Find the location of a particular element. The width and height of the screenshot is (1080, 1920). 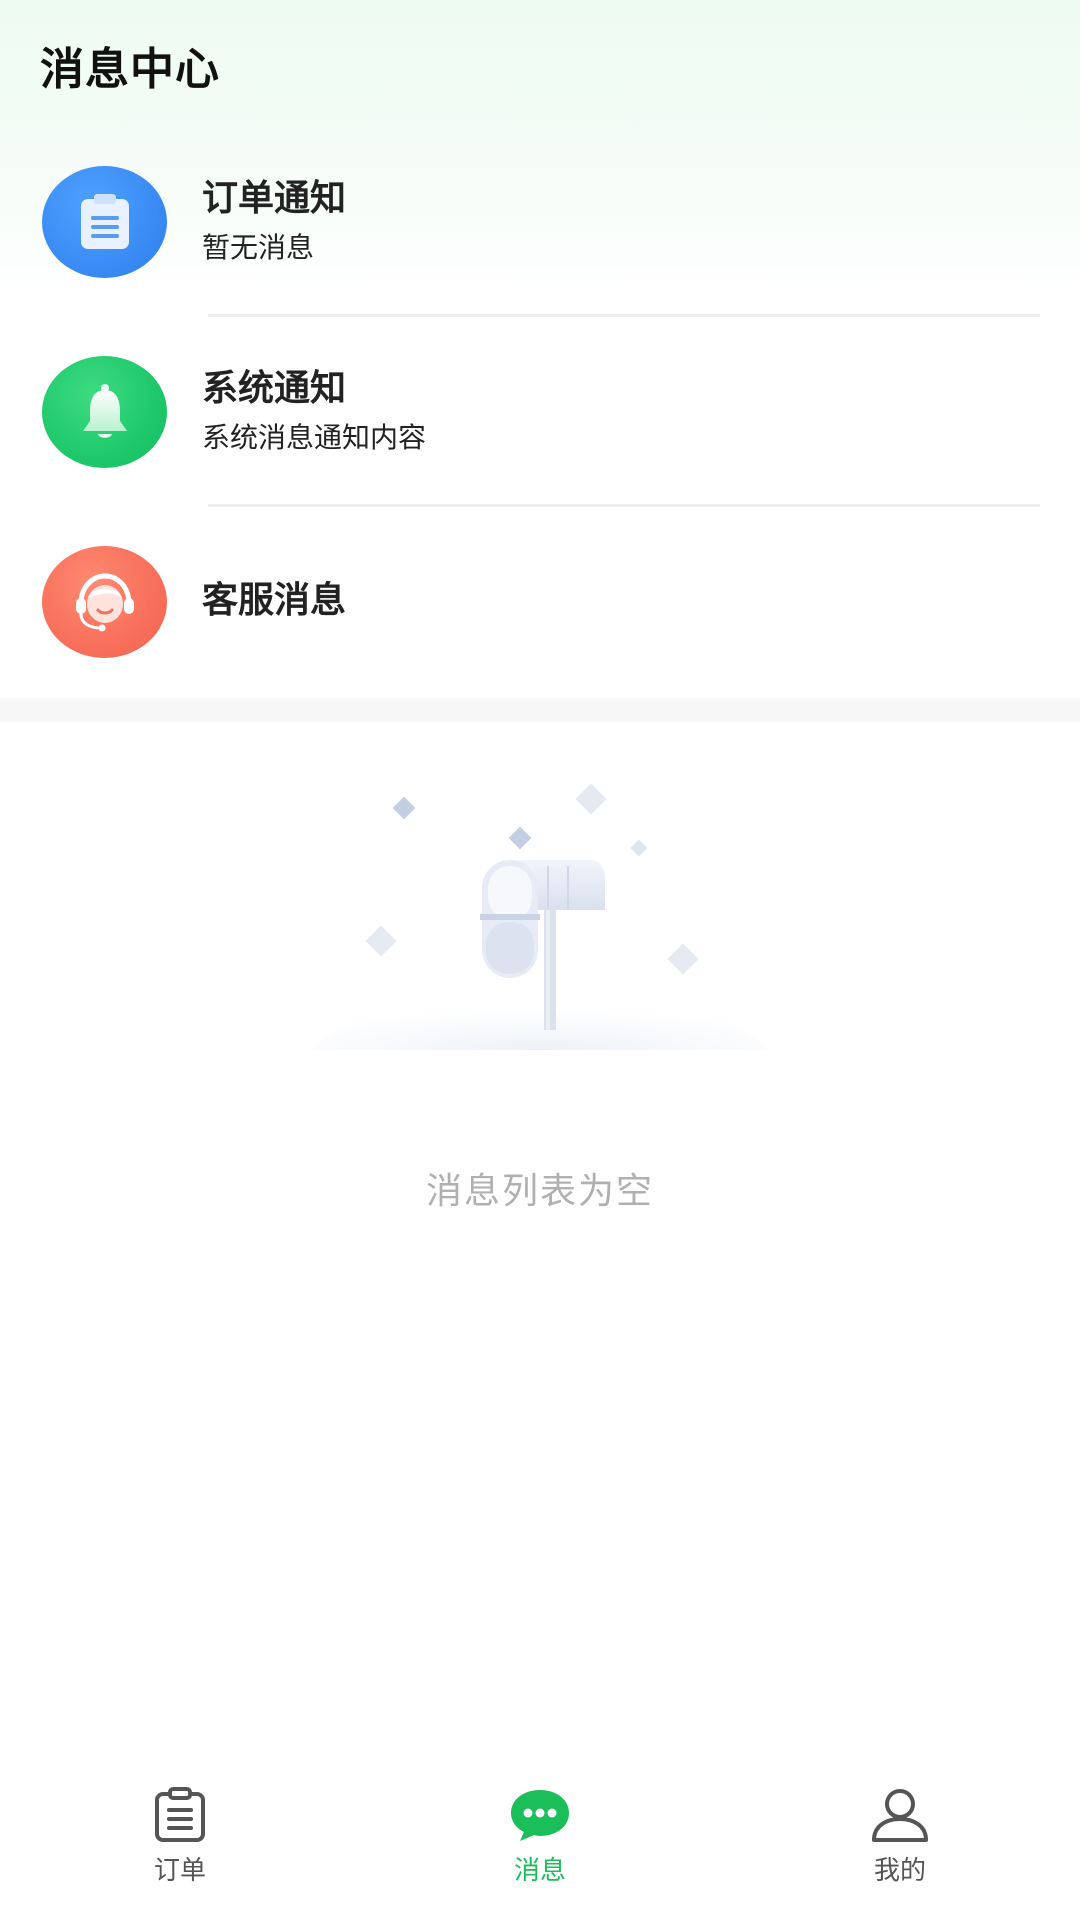

tab-label: 订单 is located at coordinates (179, 1871).